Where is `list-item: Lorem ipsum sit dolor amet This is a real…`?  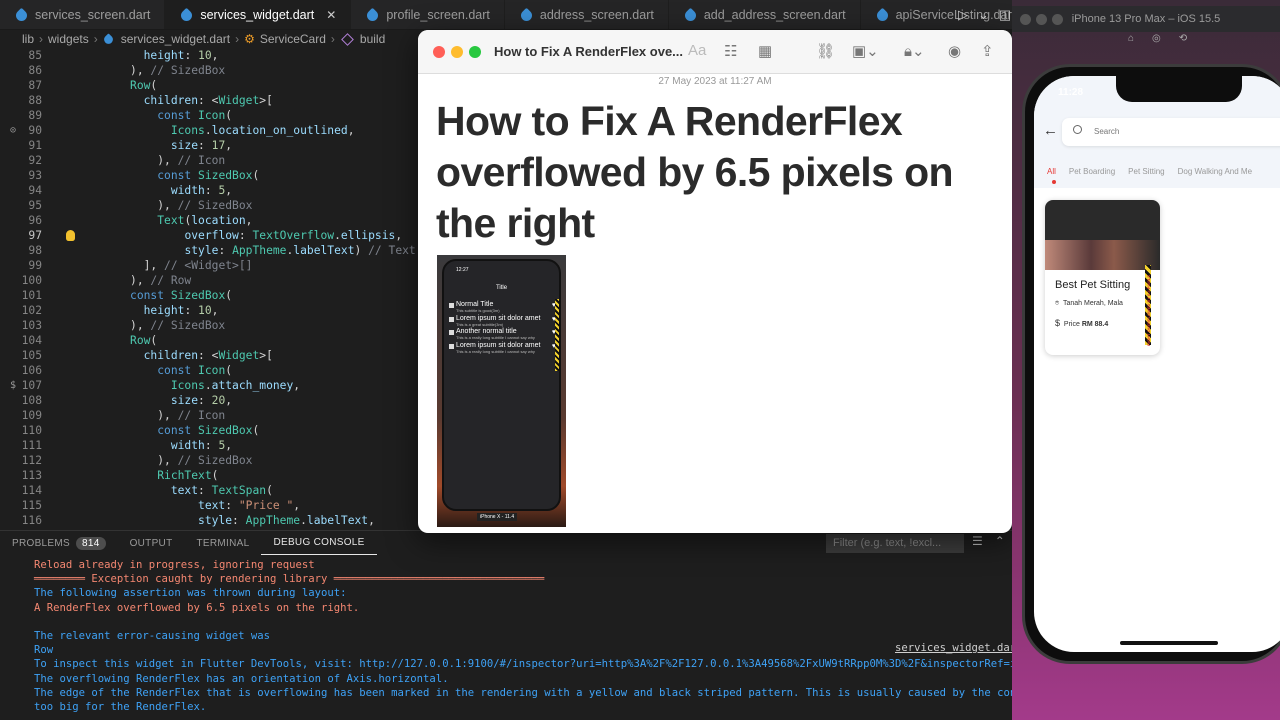
list-item: Lorem ipsum sit dolor amet This is a real… is located at coordinates (502, 348).